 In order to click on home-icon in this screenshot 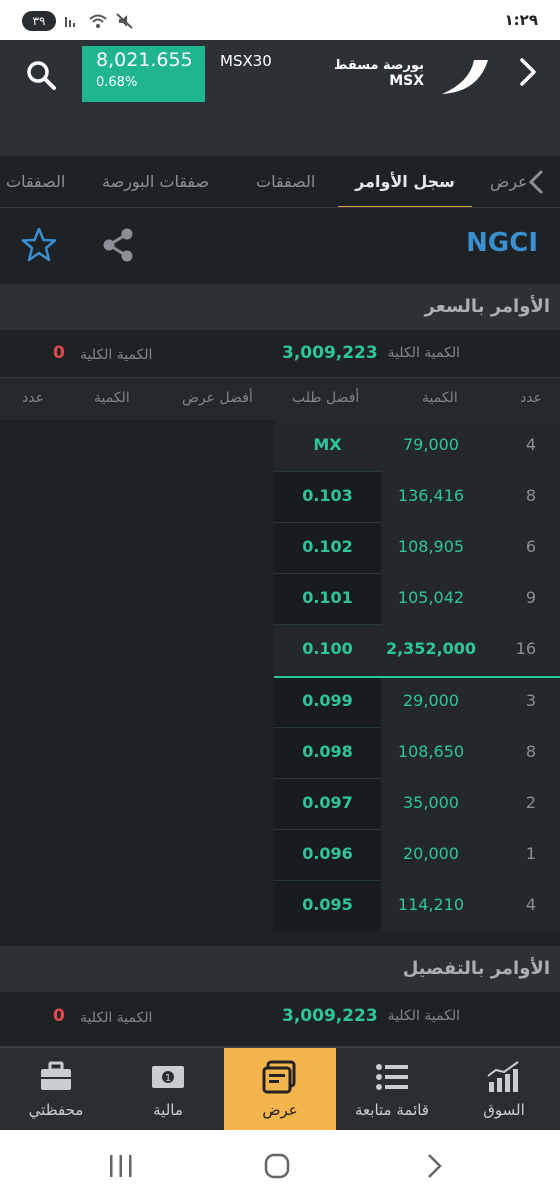, I will do `click(277, 1166)`.